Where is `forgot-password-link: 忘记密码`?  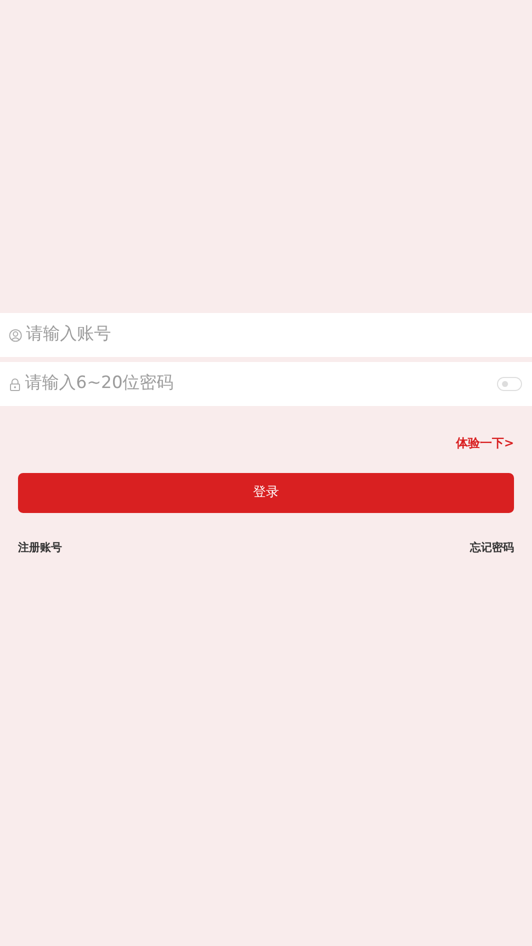 forgot-password-link: 忘记密码 is located at coordinates (492, 548).